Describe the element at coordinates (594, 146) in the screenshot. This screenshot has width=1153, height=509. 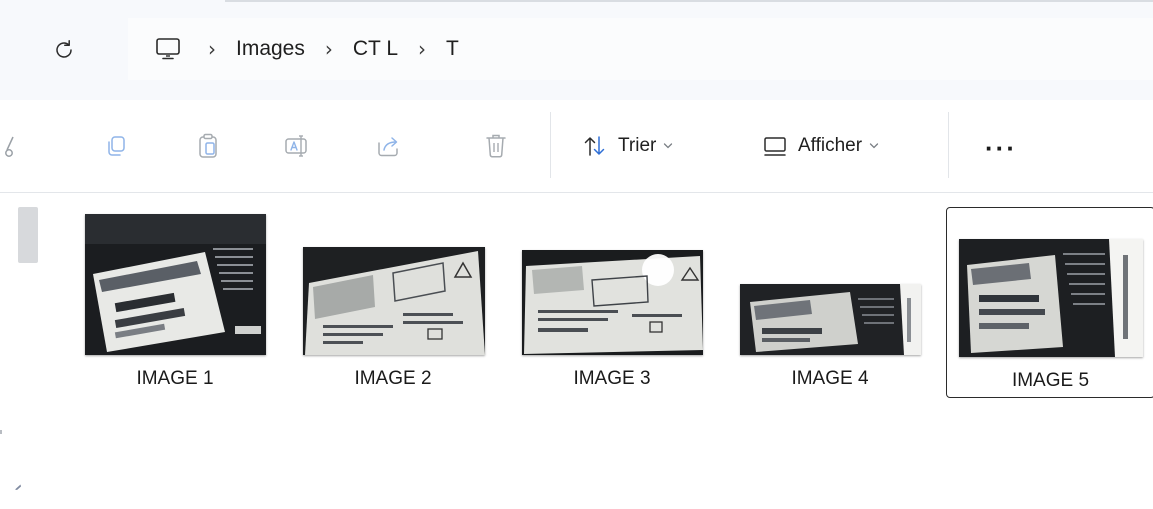
I see `sort-icon` at that location.